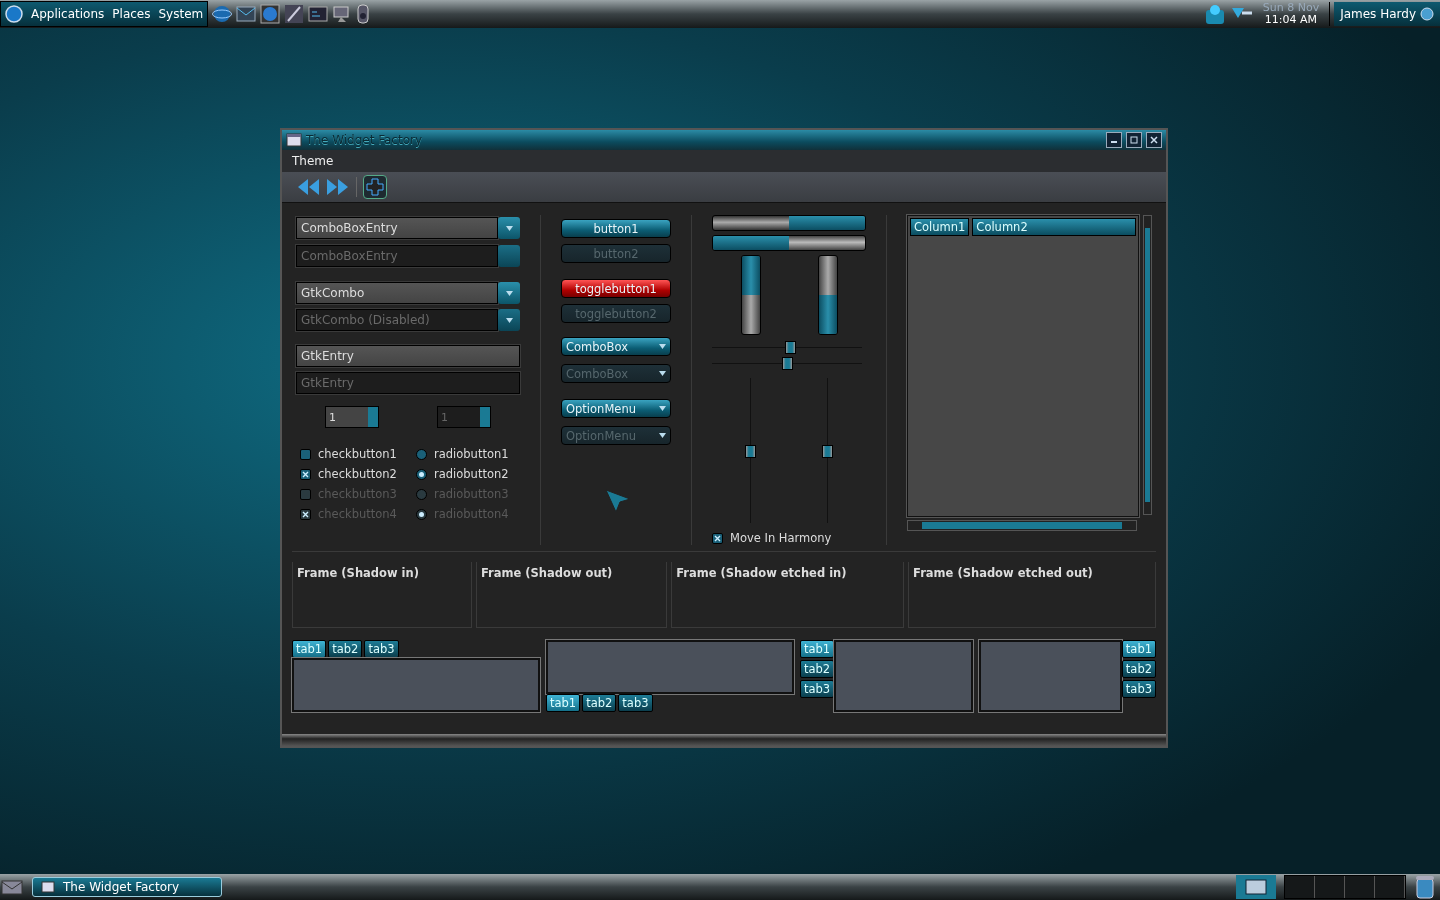  I want to click on pointer-icon, so click(618, 501).